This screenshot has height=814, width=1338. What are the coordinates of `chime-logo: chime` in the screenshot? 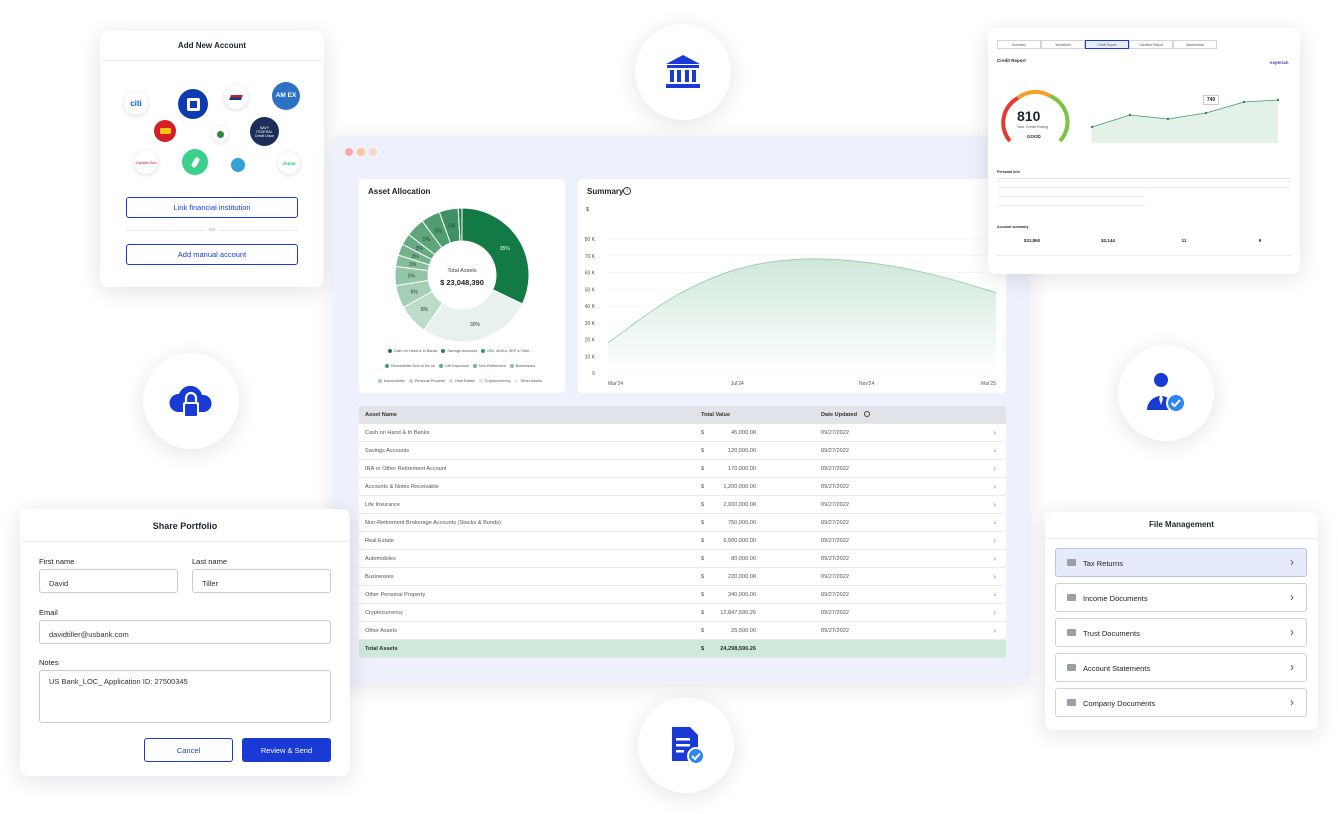 It's located at (289, 163).